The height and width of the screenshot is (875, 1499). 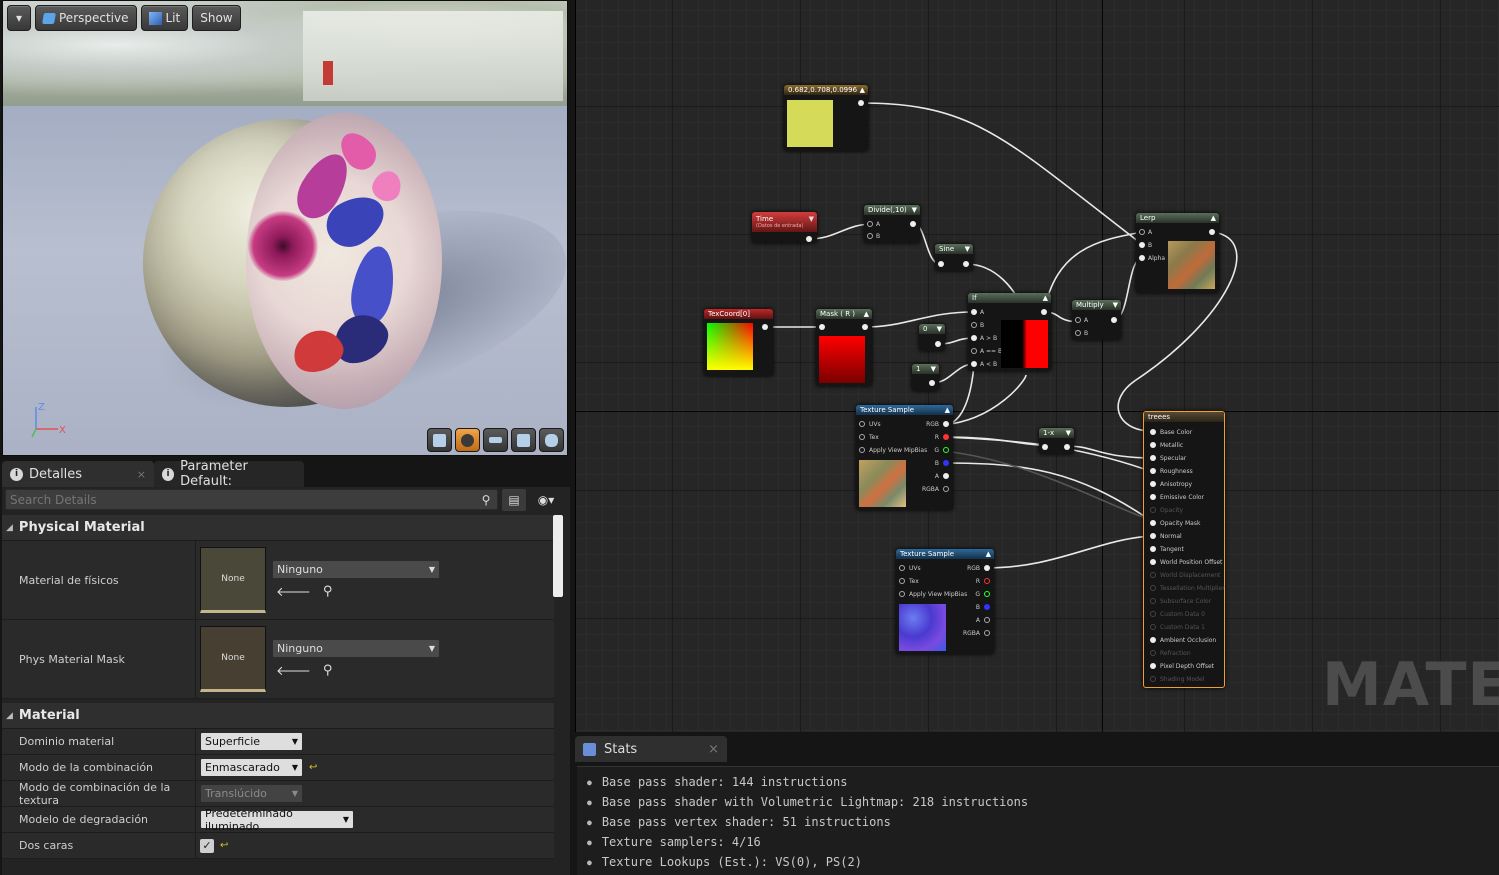 I want to click on plane-preview-button, so click(x=495, y=440).